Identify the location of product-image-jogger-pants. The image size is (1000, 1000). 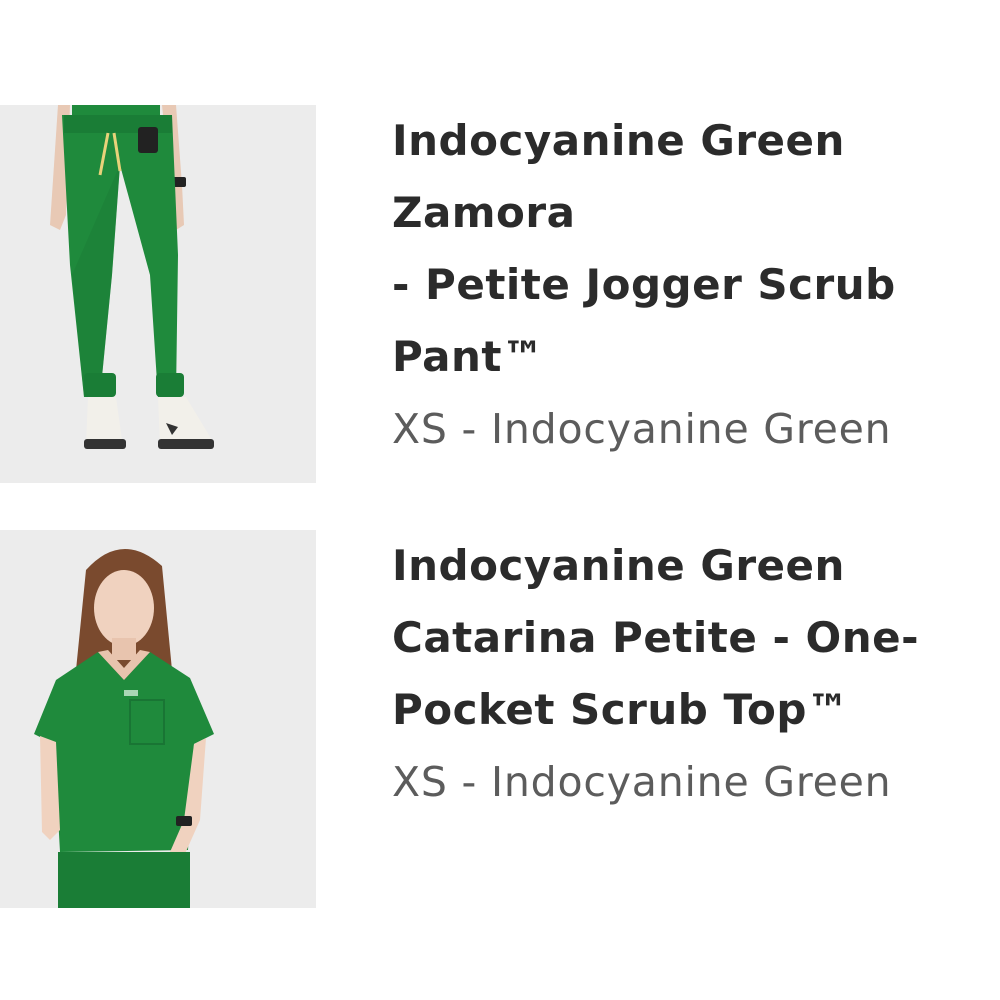
(158, 294).